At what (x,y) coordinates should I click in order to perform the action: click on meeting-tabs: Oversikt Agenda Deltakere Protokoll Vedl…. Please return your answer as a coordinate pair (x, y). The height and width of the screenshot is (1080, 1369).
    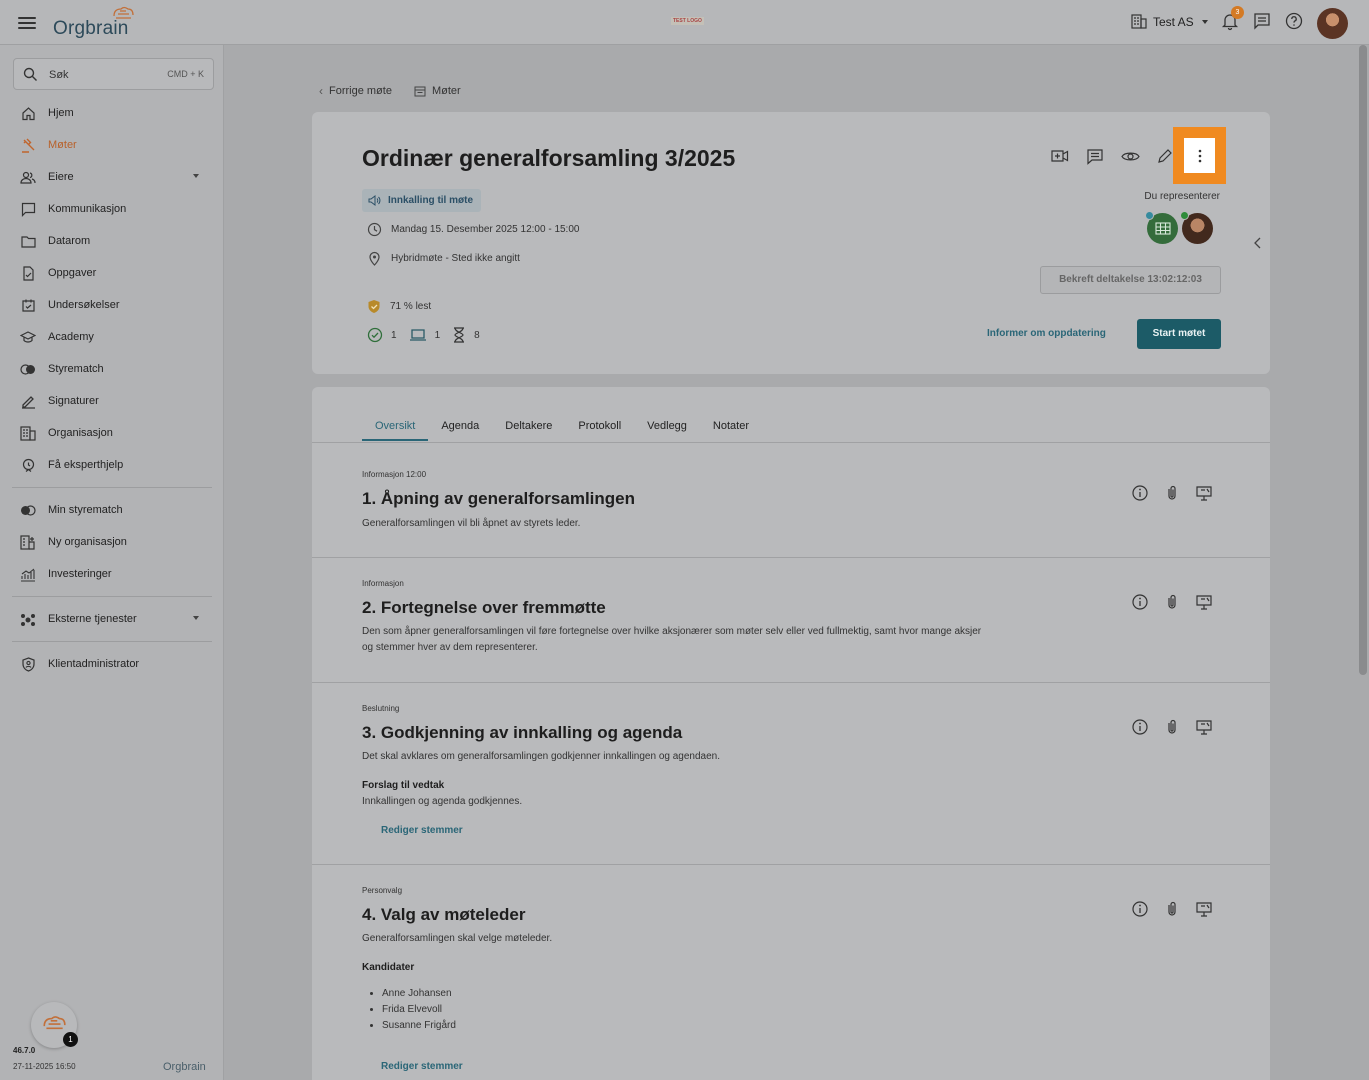
    Looking at the image, I should click on (562, 428).